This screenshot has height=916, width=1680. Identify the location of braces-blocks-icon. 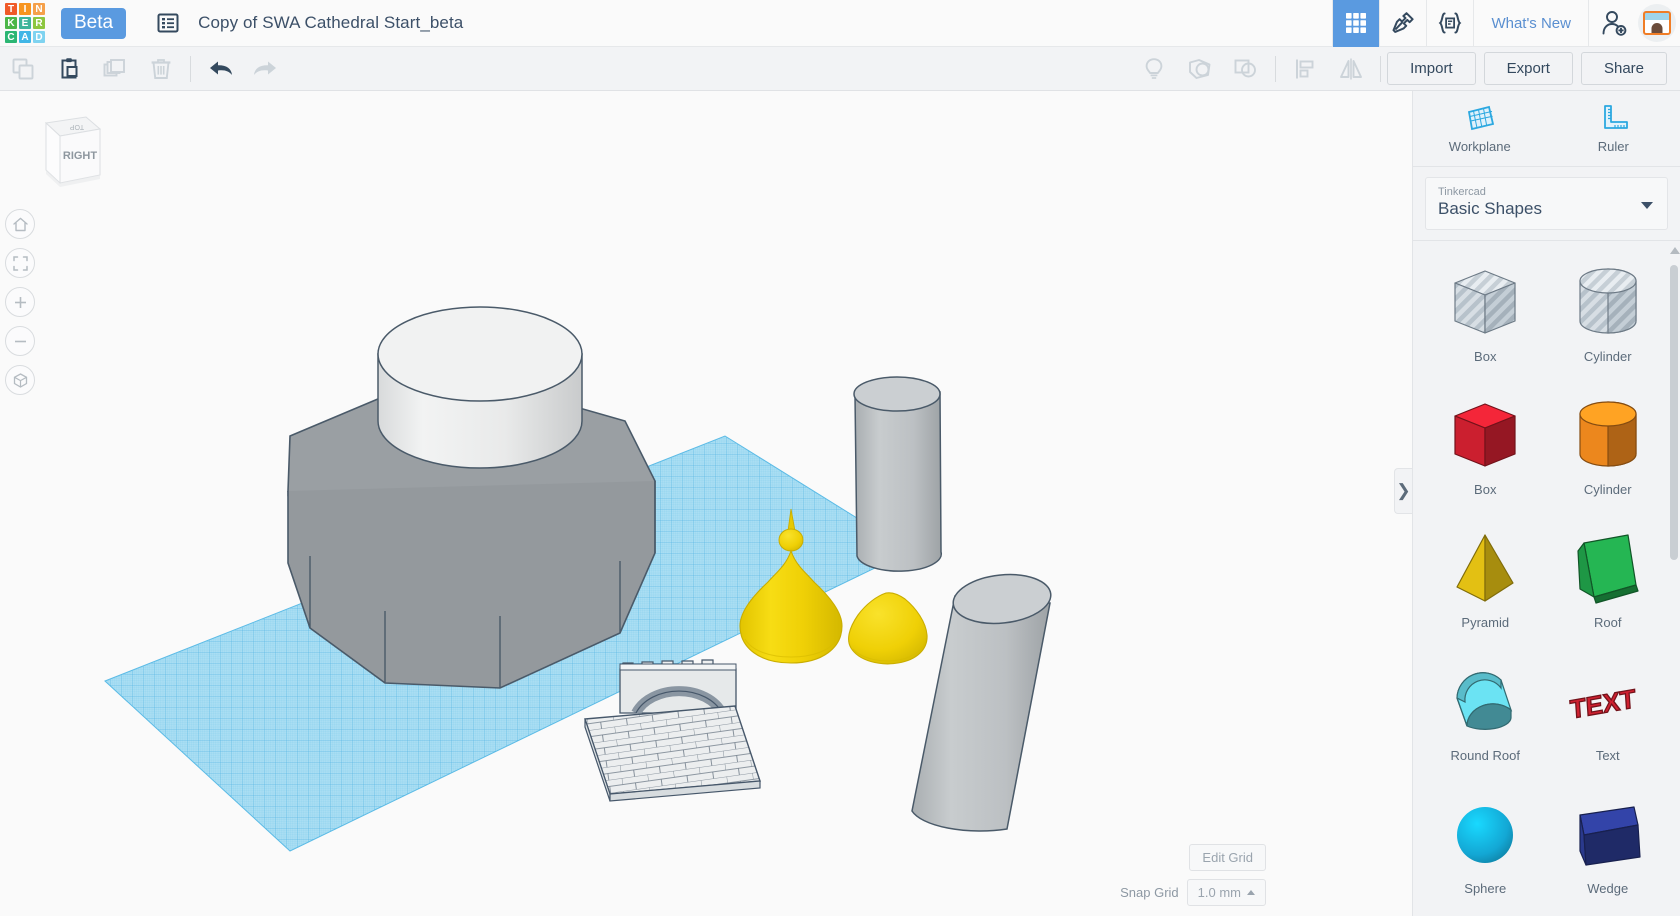
(1449, 23).